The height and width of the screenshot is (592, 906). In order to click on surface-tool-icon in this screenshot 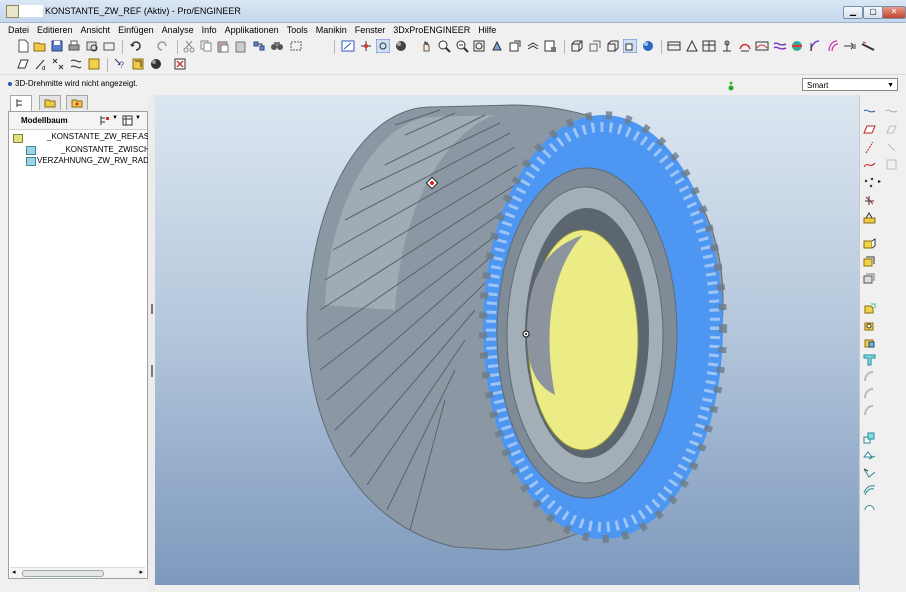, I will do `click(891, 129)`.